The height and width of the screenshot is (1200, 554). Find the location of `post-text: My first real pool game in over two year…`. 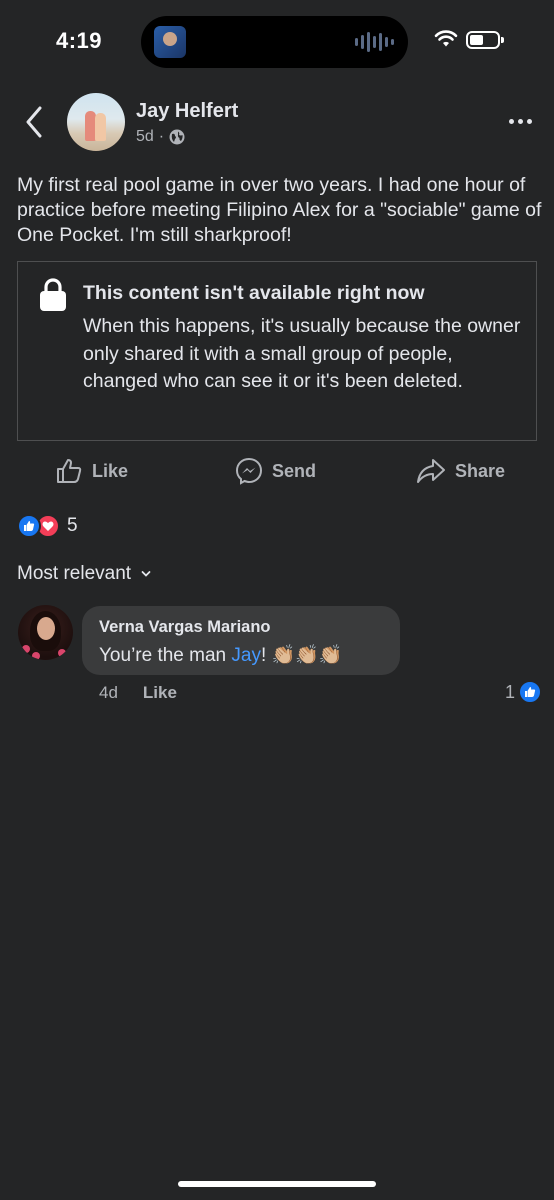

post-text: My first real pool game in over two year… is located at coordinates (279, 210).